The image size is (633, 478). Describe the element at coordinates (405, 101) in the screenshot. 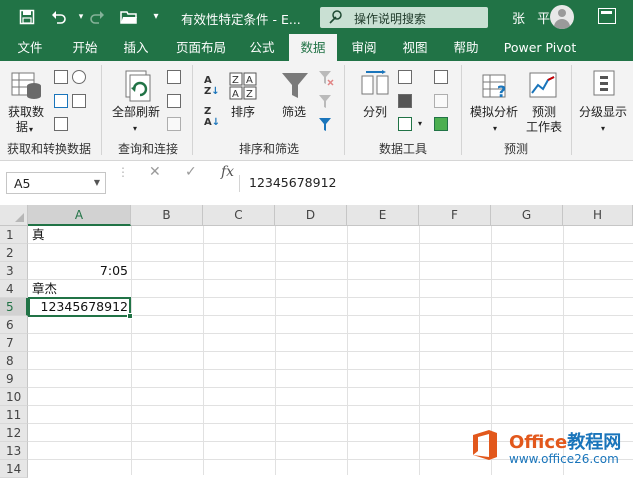

I see `remove-duplicates-icon` at that location.